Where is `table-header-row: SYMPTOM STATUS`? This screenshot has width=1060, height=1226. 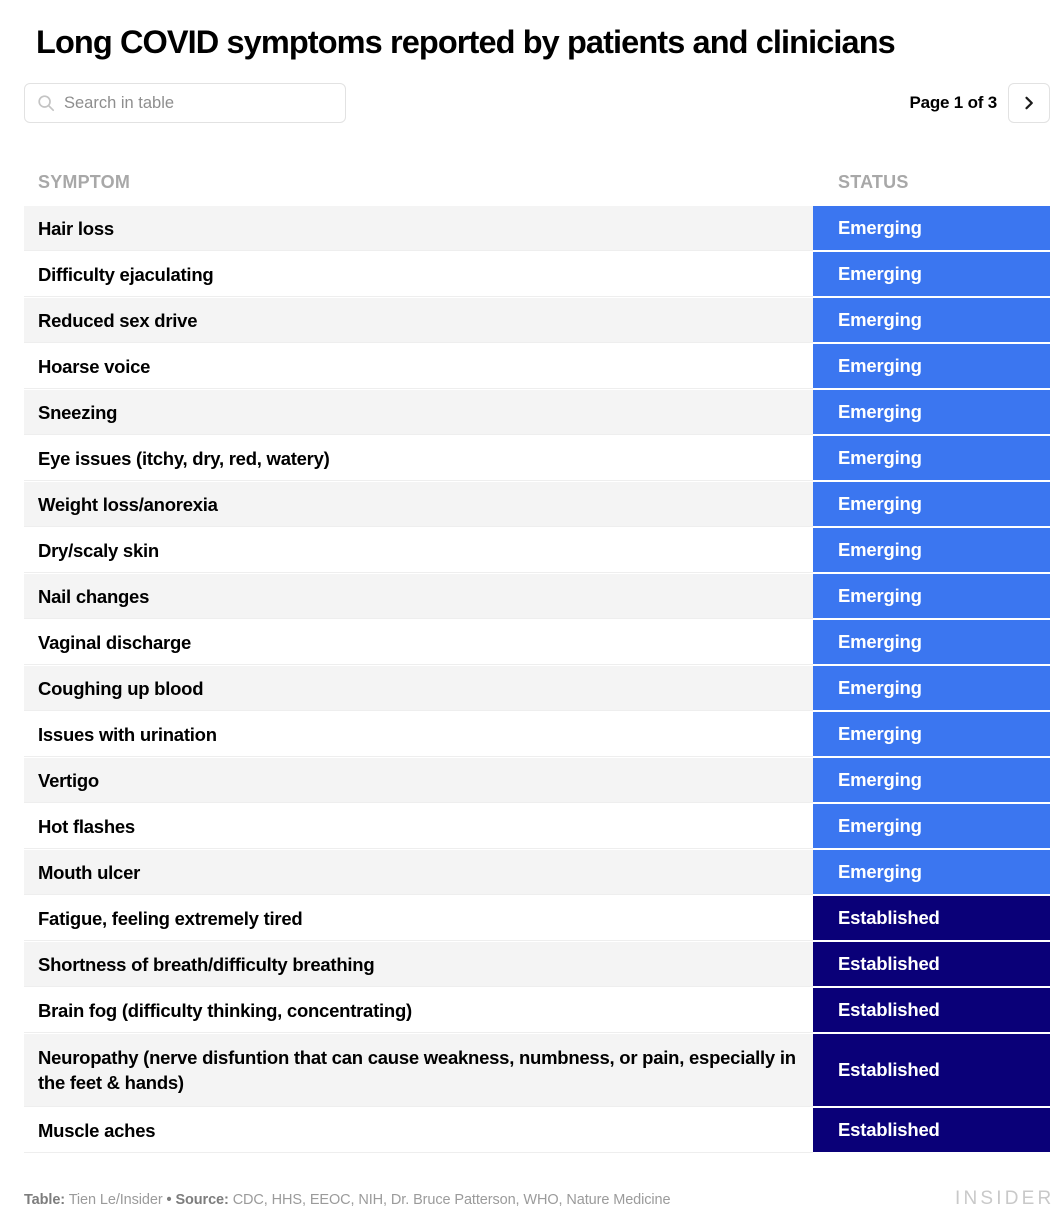 table-header-row: SYMPTOM STATUS is located at coordinates (537, 183).